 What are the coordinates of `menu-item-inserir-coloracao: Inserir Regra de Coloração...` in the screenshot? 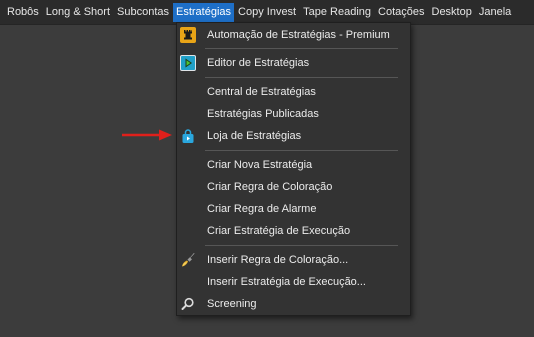 It's located at (293, 260).